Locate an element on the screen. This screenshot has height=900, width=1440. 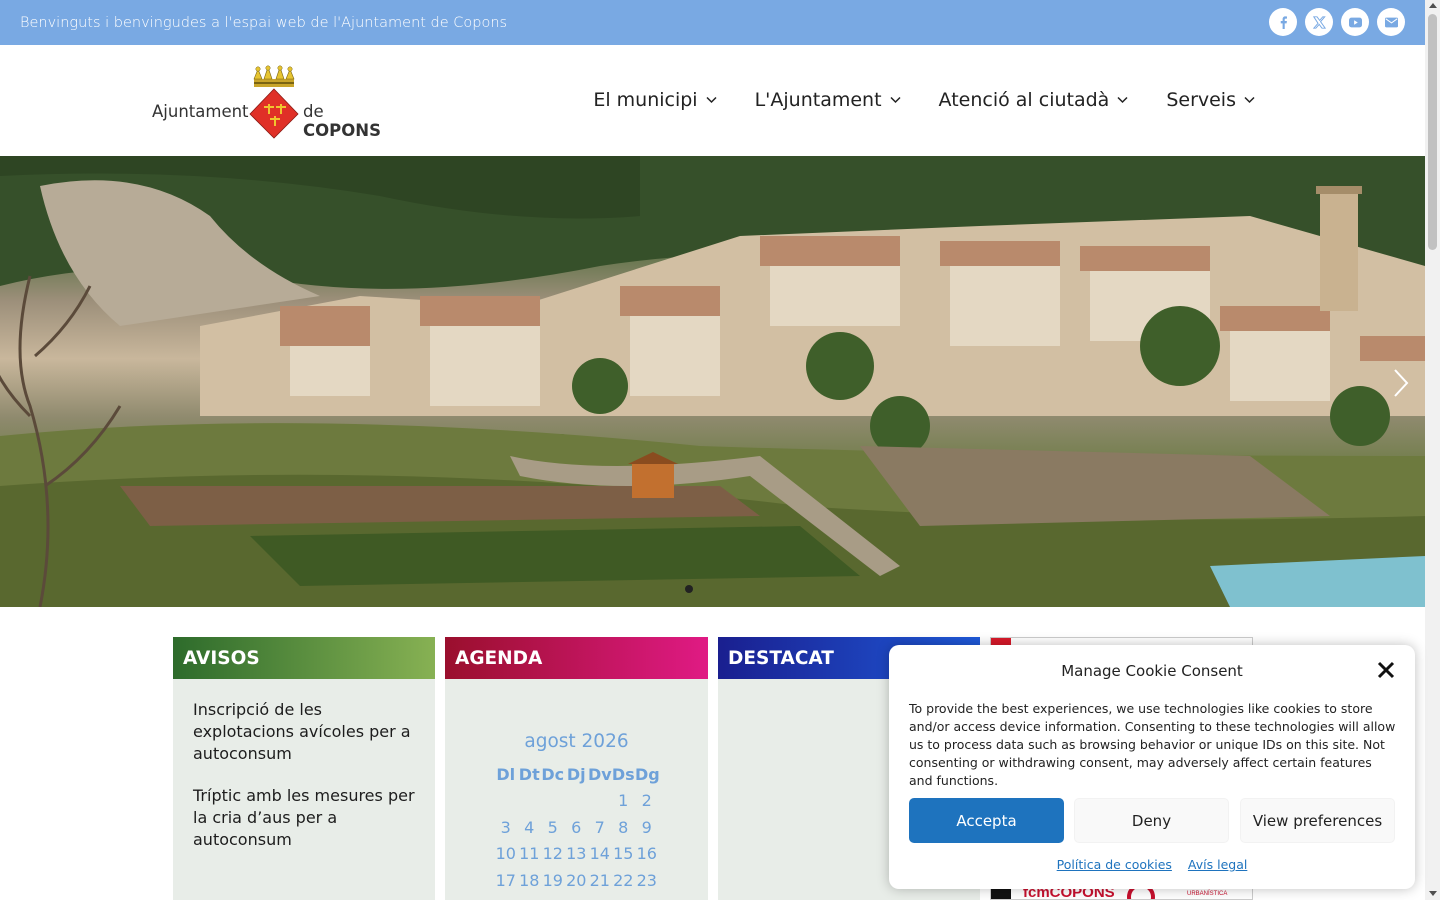
weekday-label: Dj is located at coordinates (576, 774).